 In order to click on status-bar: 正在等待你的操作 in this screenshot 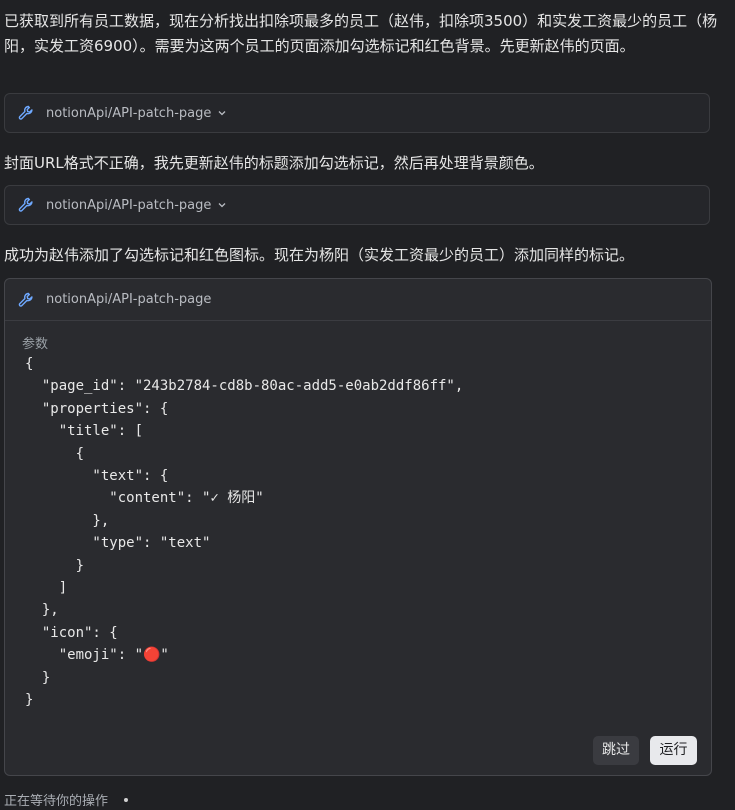, I will do `click(66, 799)`.